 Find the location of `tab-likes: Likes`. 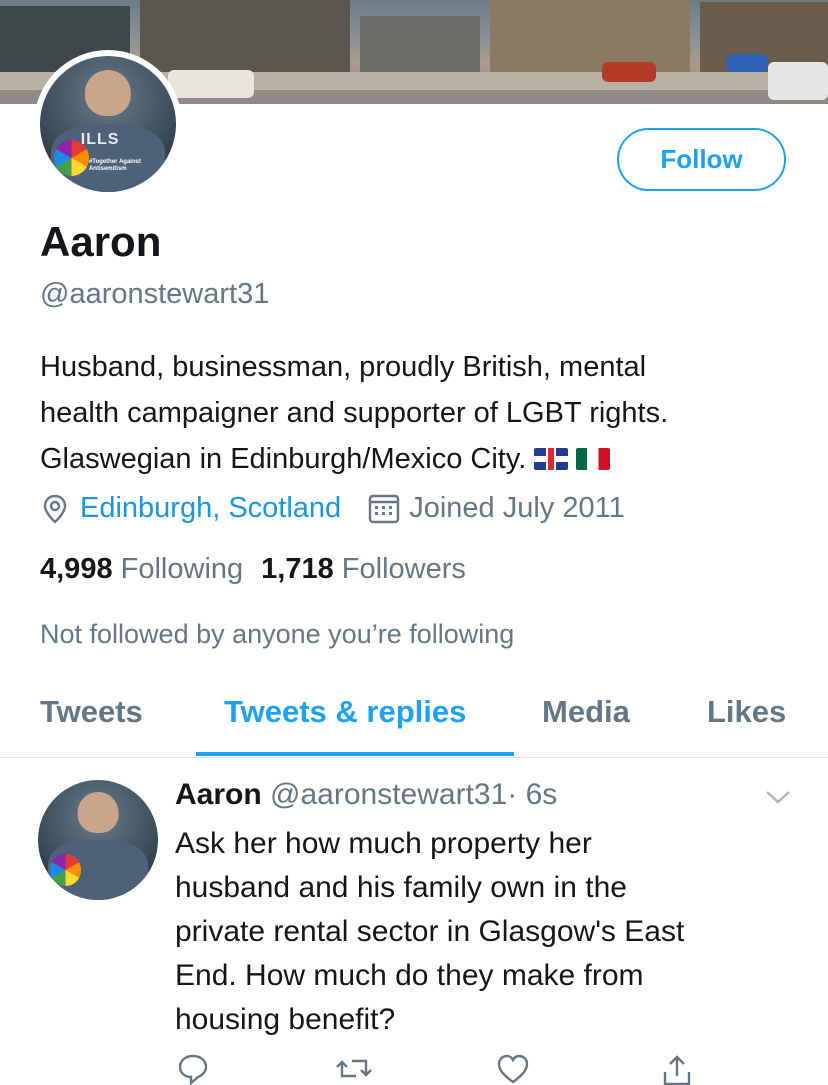

tab-likes: Likes is located at coordinates (746, 712).